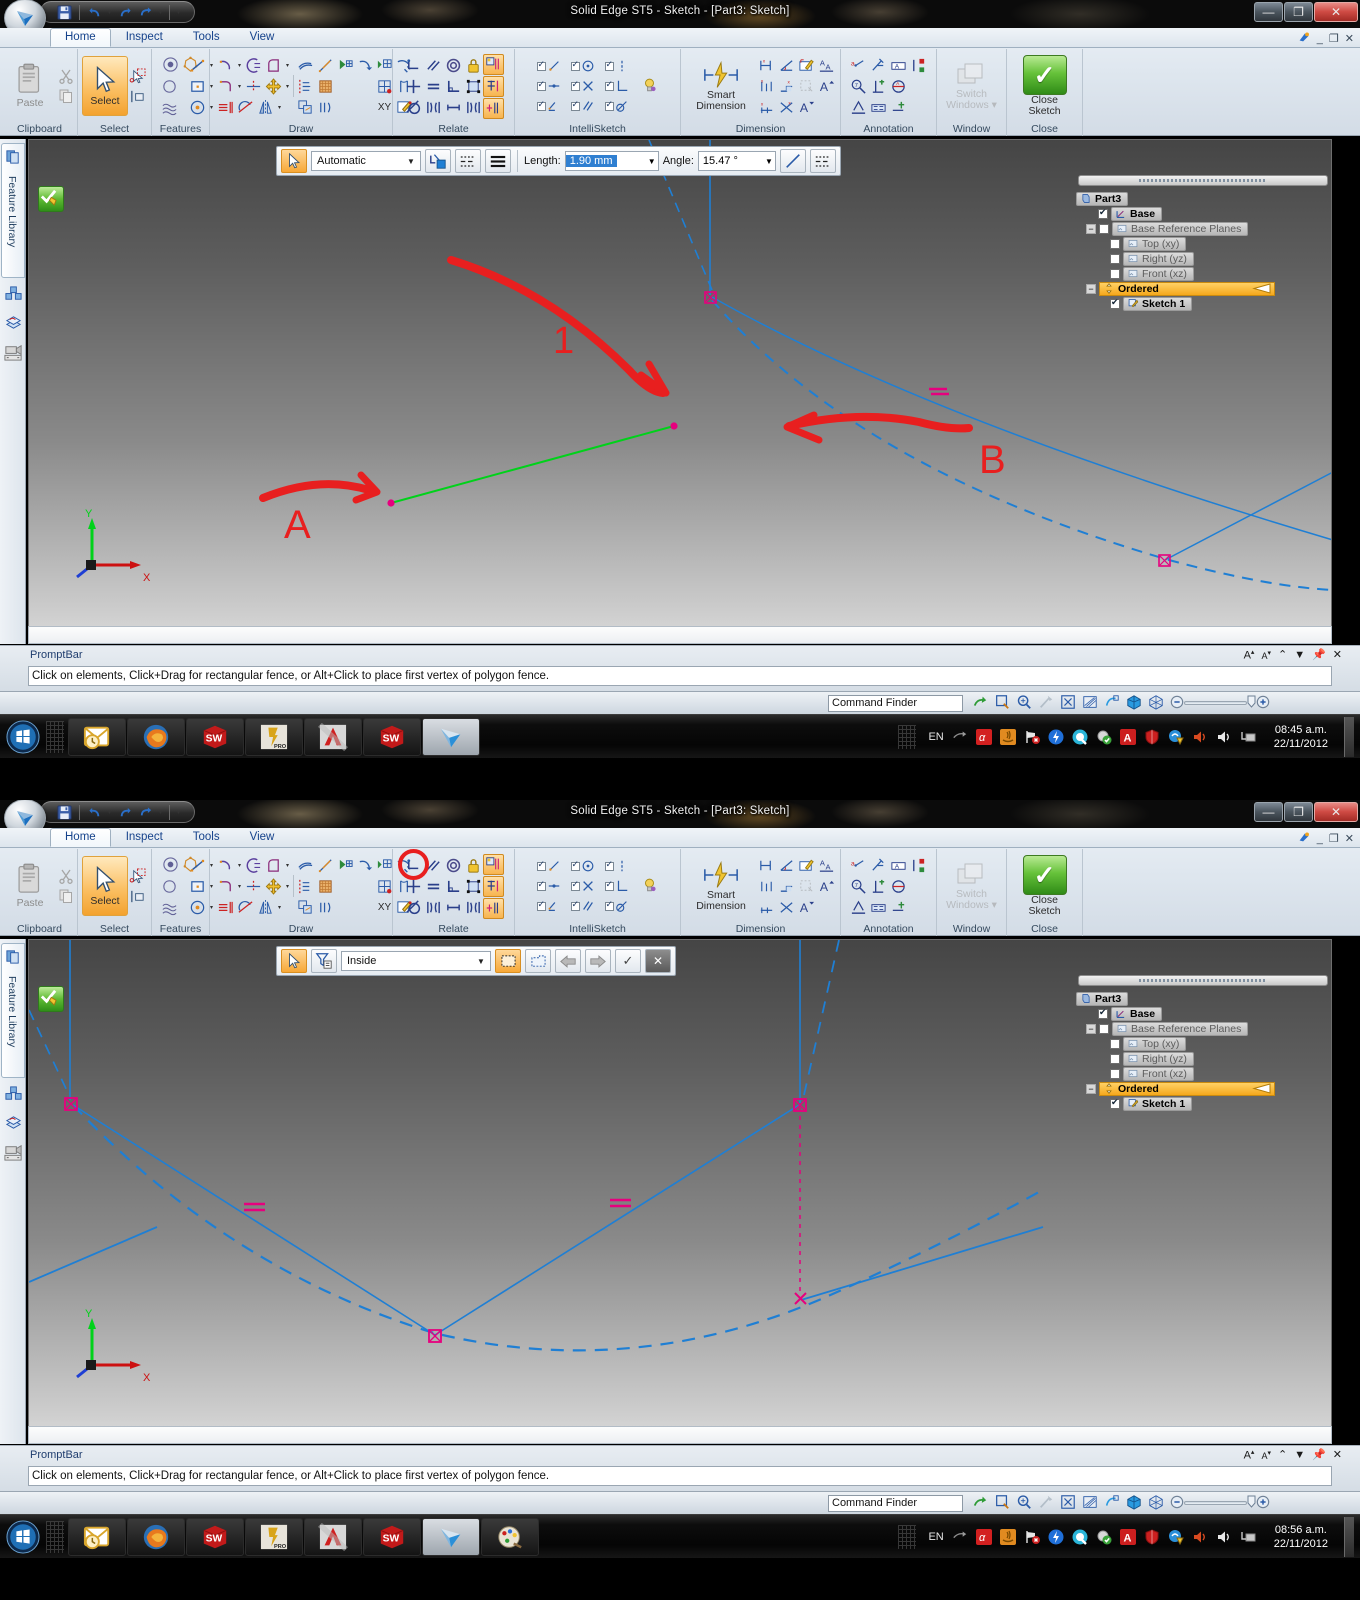 The width and height of the screenshot is (1360, 1600). What do you see at coordinates (1044, 875) in the screenshot?
I see `close-sketch-checkmark-icon-2: ✓` at bounding box center [1044, 875].